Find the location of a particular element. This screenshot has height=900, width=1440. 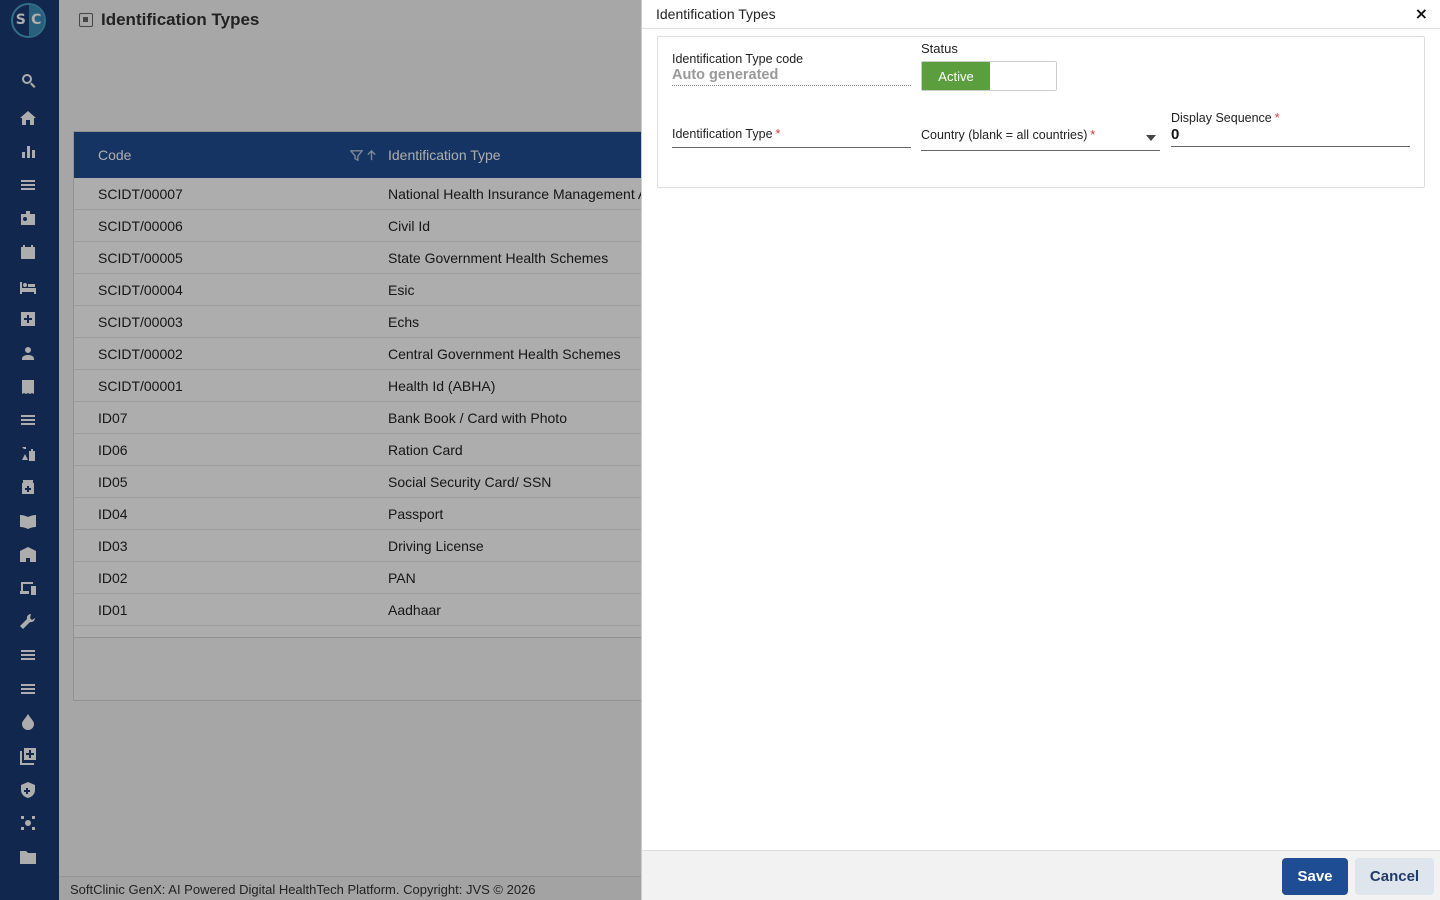

status-toggle: Active is located at coordinates (989, 76).